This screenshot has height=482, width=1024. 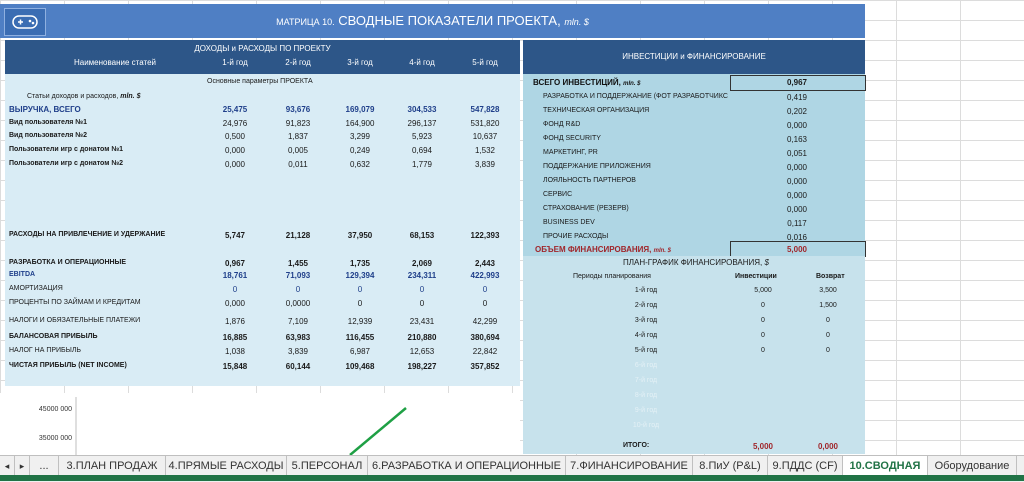 I want to click on row-value: 0,694, so click(x=422, y=150).